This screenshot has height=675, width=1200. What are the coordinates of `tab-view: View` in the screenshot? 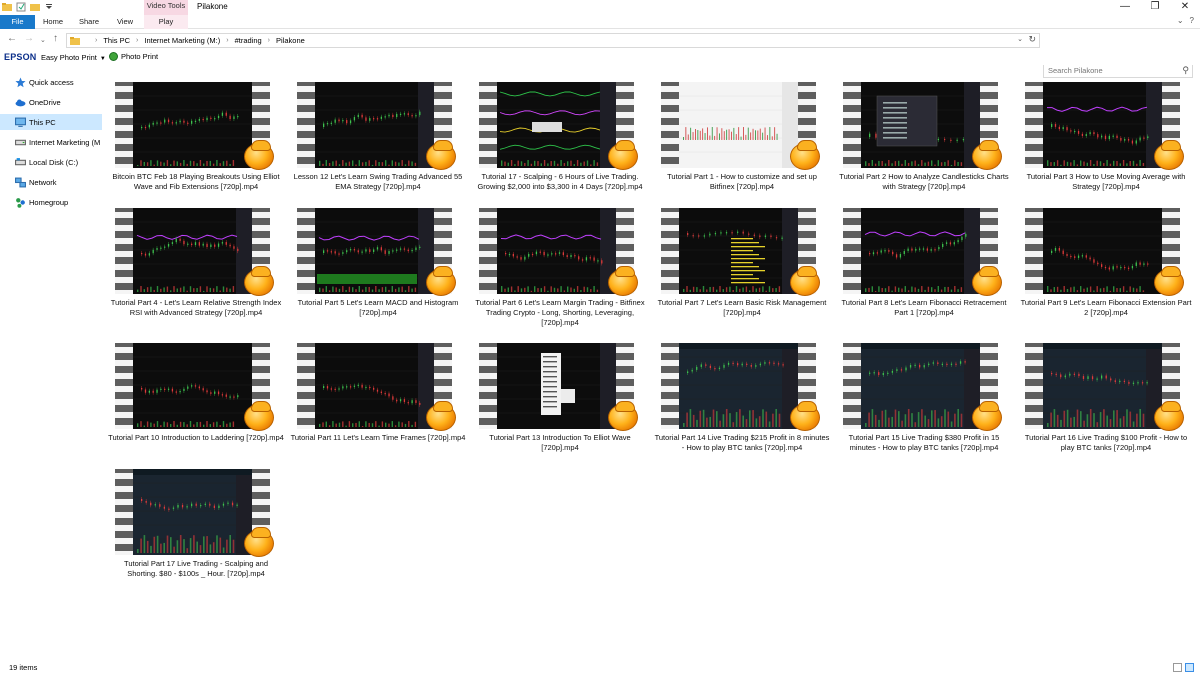 It's located at (125, 22).